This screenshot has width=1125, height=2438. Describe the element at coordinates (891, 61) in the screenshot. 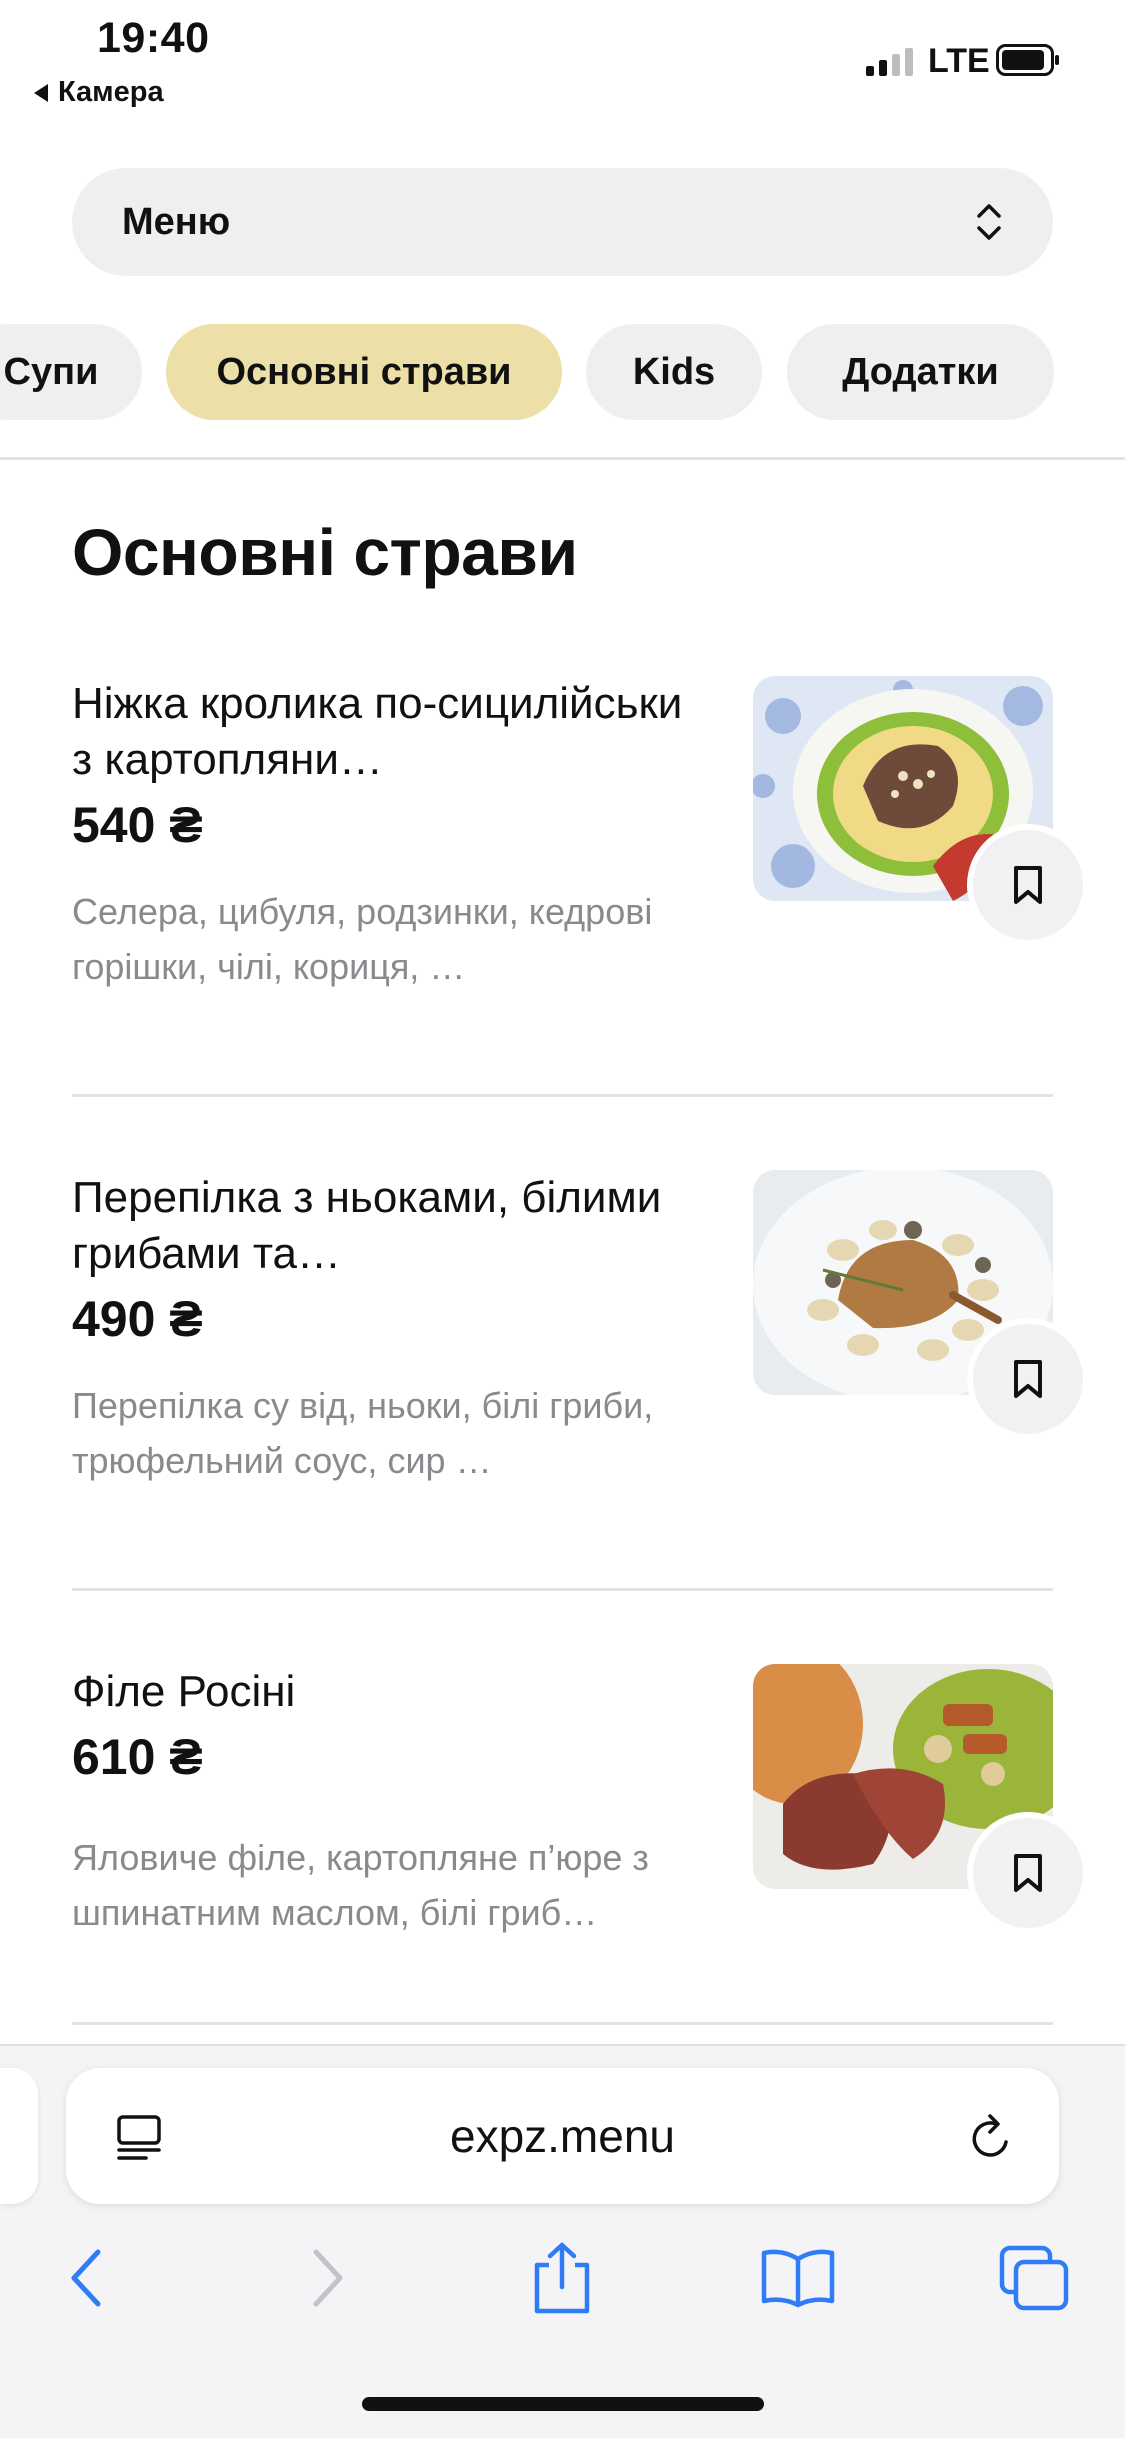

I see `cellular-signal-icon` at that location.